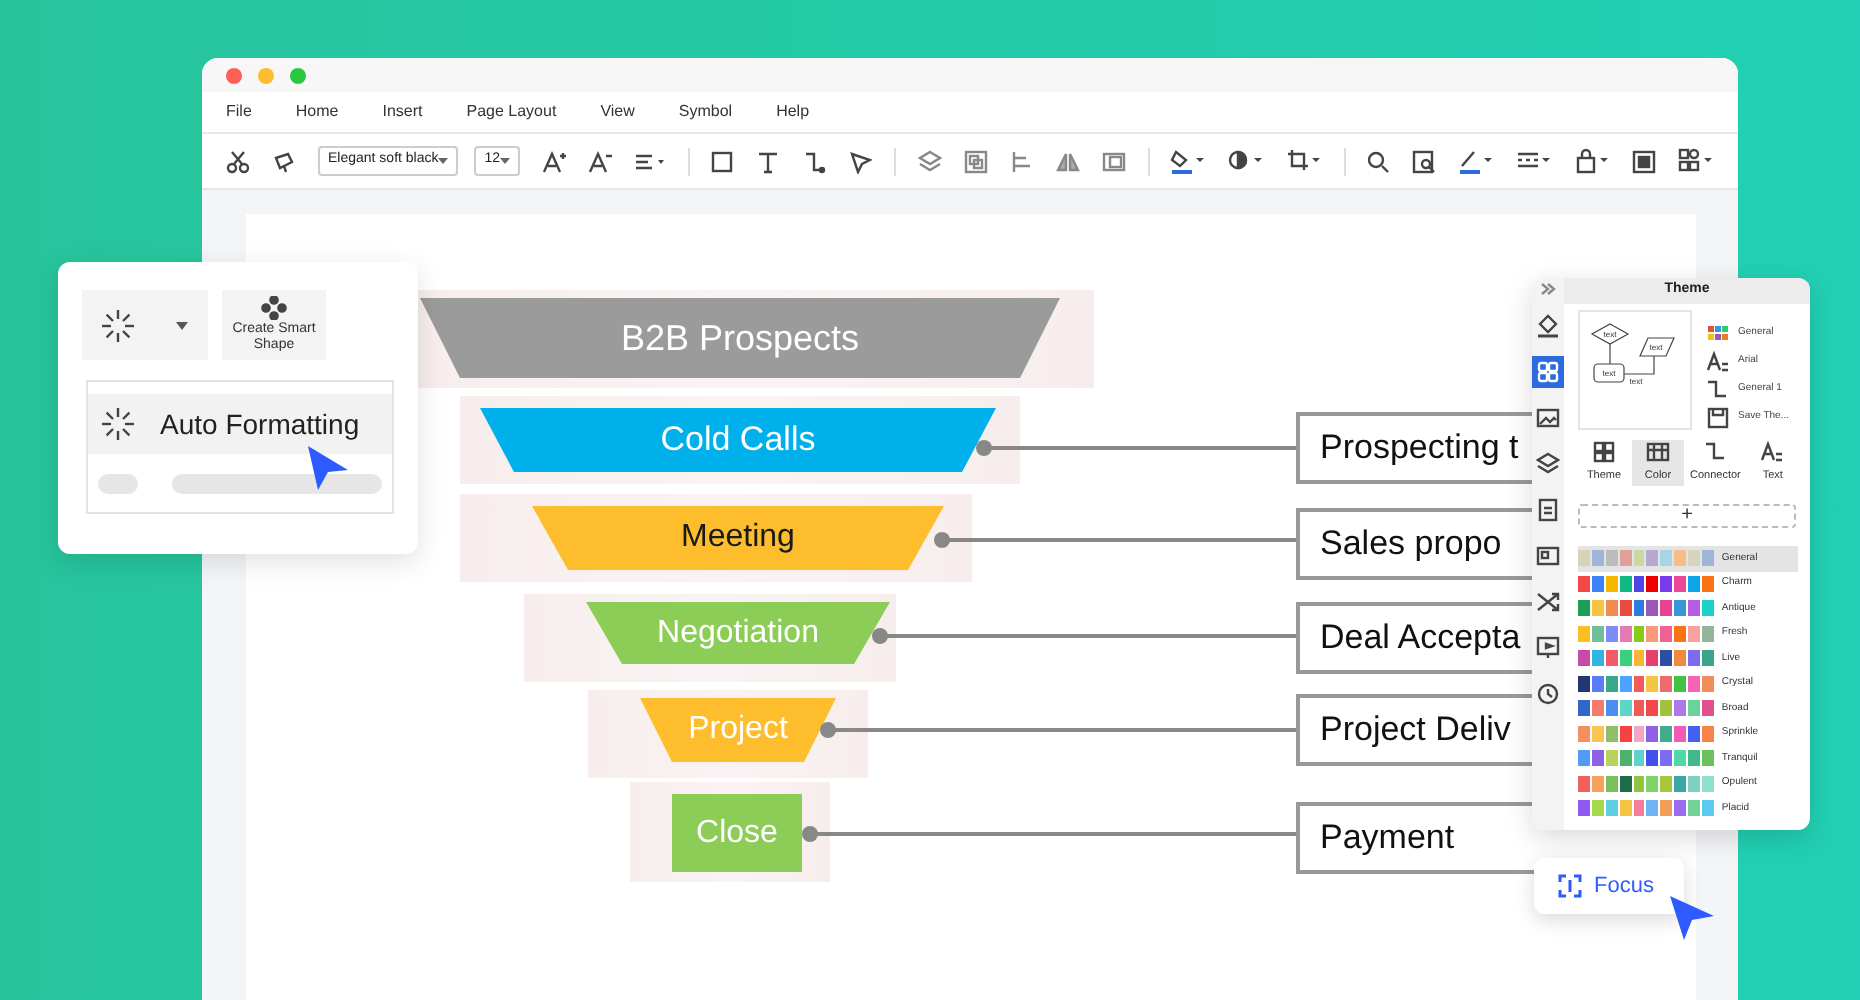 The image size is (1860, 1000). What do you see at coordinates (402, 112) in the screenshot?
I see `menu-item: Insert` at bounding box center [402, 112].